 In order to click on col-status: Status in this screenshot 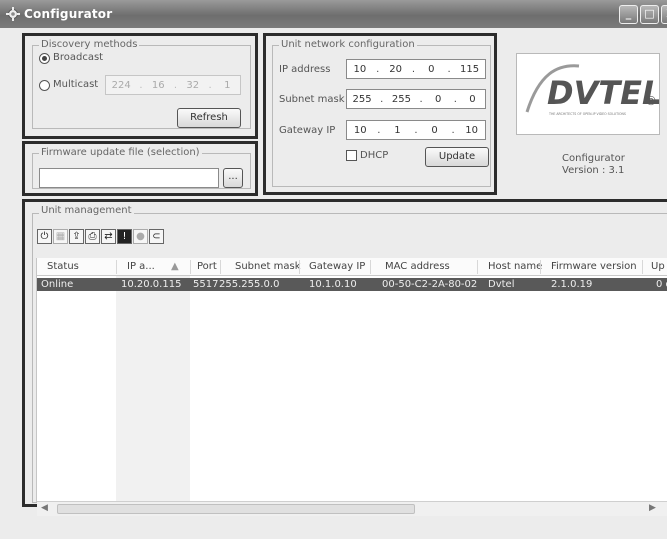, I will do `click(63, 266)`.